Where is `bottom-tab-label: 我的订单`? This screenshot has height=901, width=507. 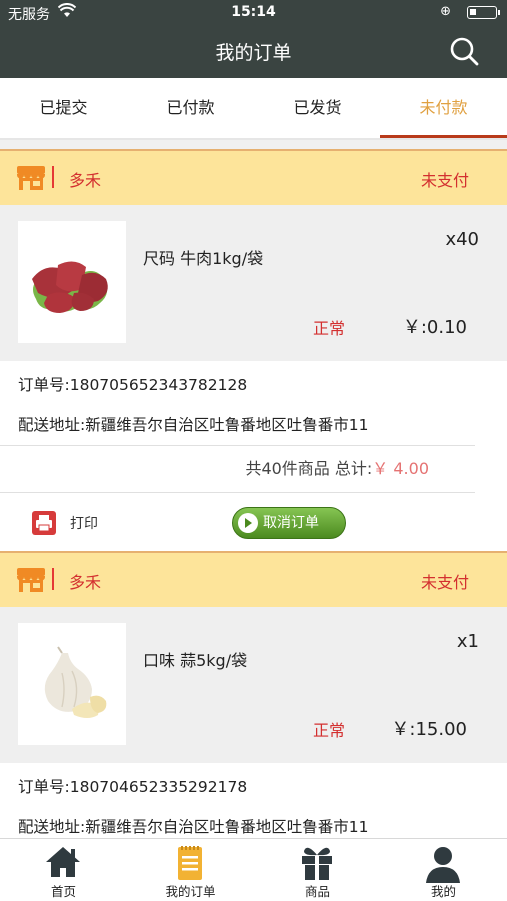
bottom-tab-label: 我的订单 is located at coordinates (190, 891).